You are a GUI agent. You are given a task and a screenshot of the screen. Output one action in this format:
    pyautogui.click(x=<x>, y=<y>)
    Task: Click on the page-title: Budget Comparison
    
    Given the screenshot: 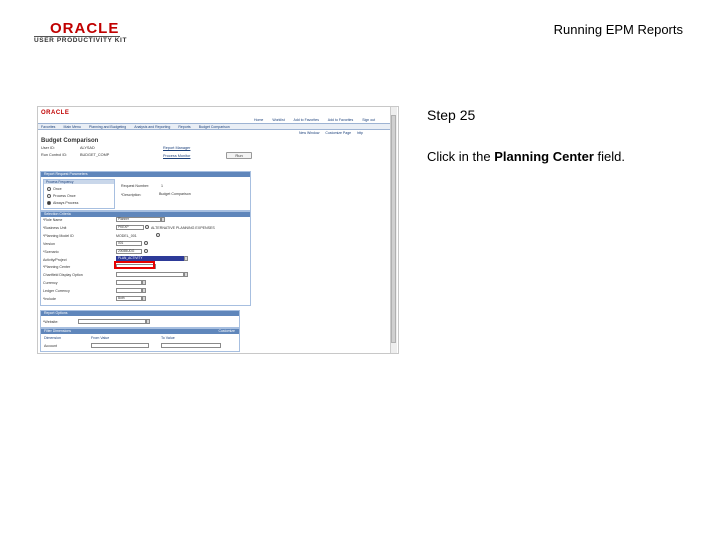 What is the action you would take?
    pyautogui.click(x=70, y=141)
    